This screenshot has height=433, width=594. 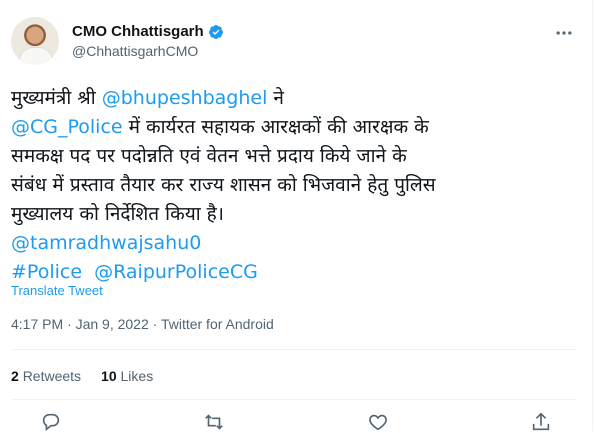 I want to click on likes-count: 10, so click(x=109, y=376).